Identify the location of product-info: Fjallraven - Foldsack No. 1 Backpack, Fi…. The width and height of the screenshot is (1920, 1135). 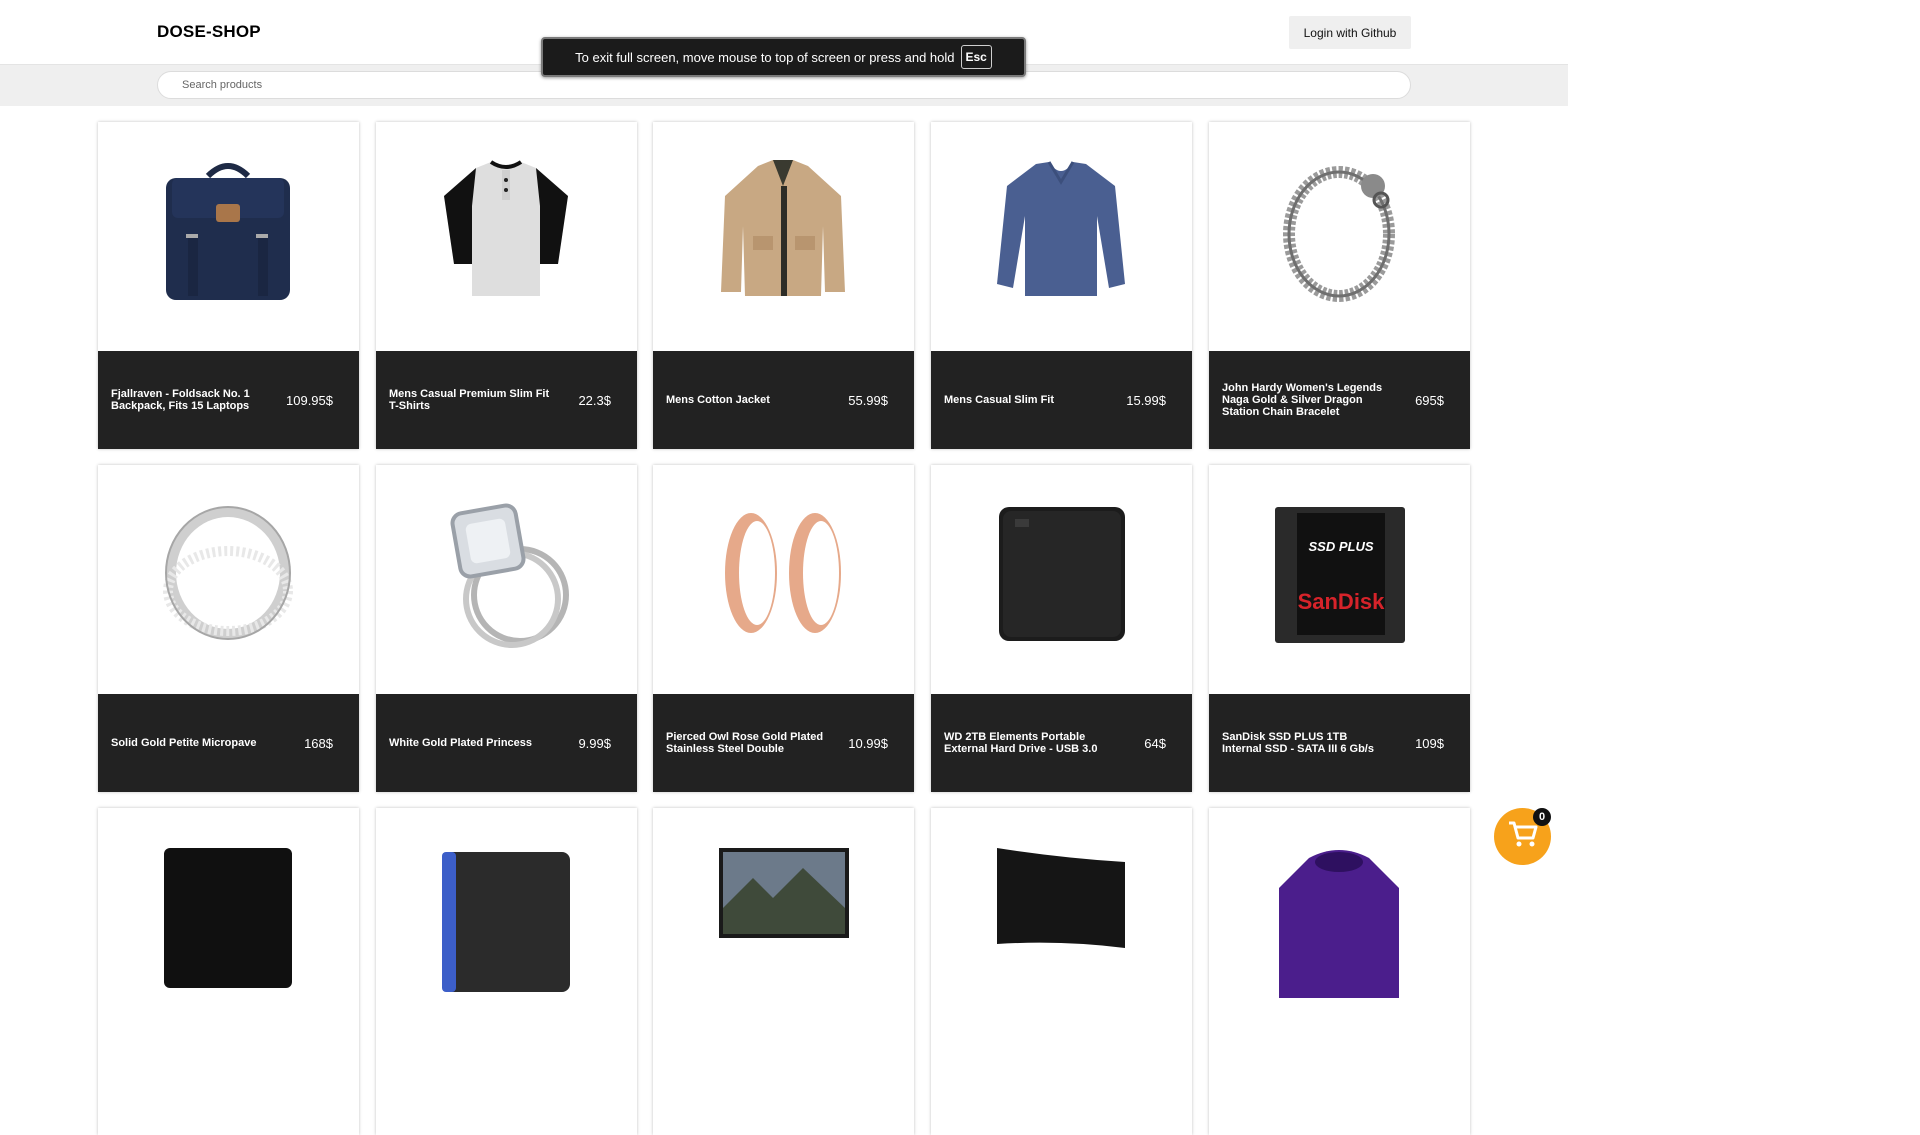
(228, 400).